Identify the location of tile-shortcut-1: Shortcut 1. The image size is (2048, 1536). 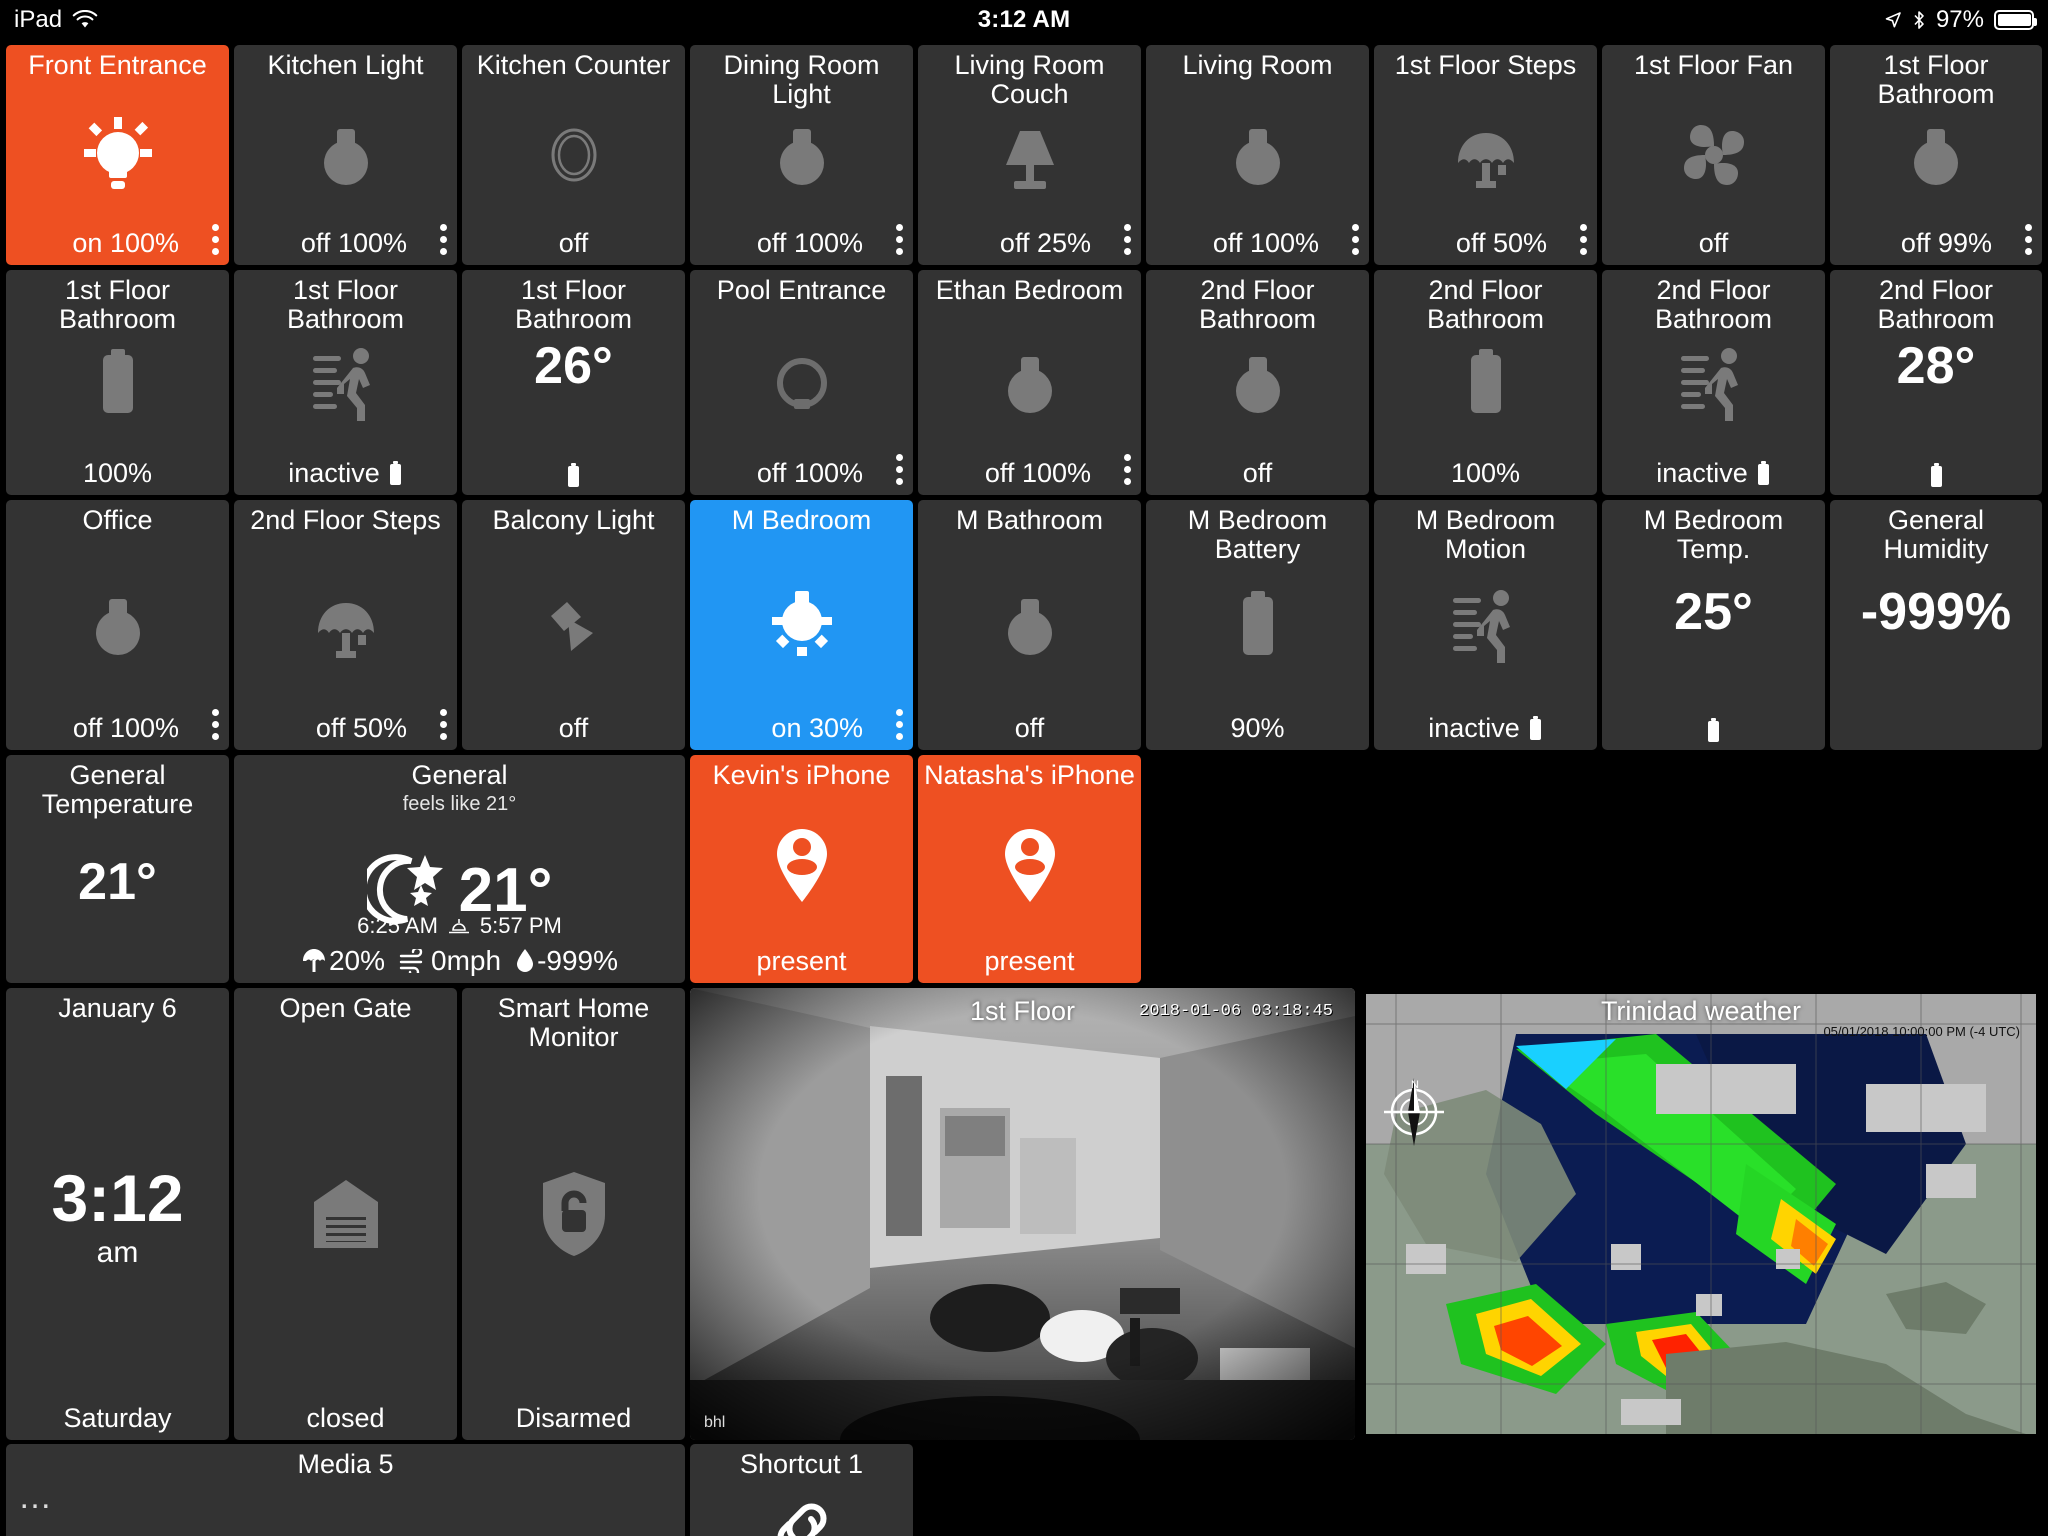
(801, 1490).